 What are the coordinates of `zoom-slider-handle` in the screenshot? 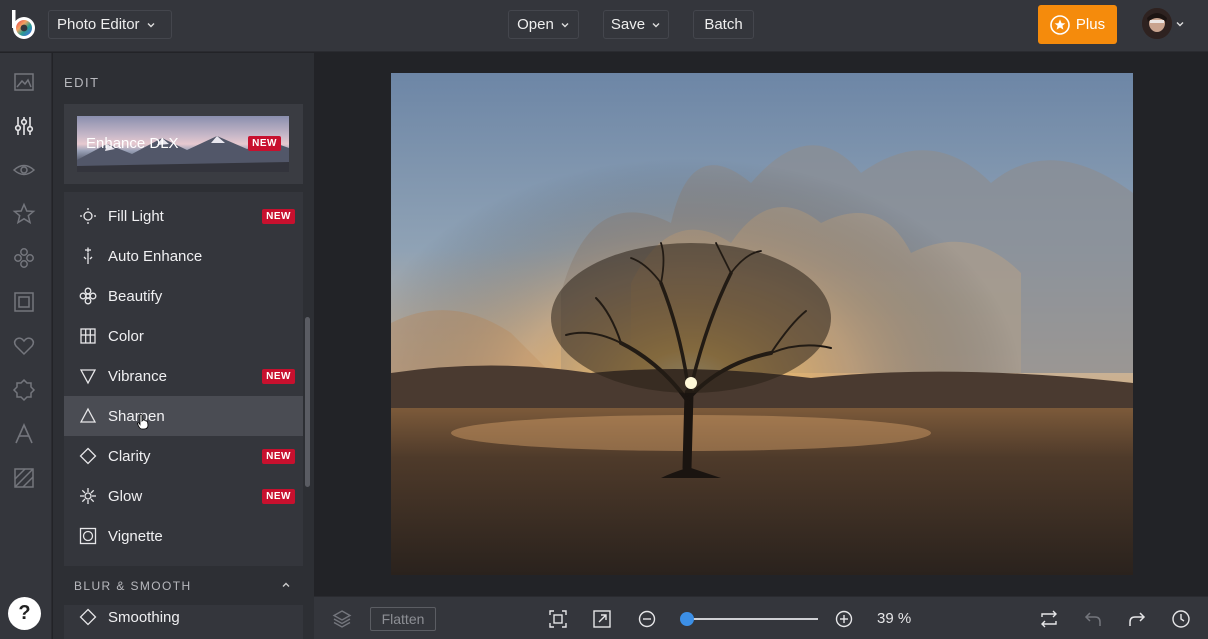 It's located at (687, 619).